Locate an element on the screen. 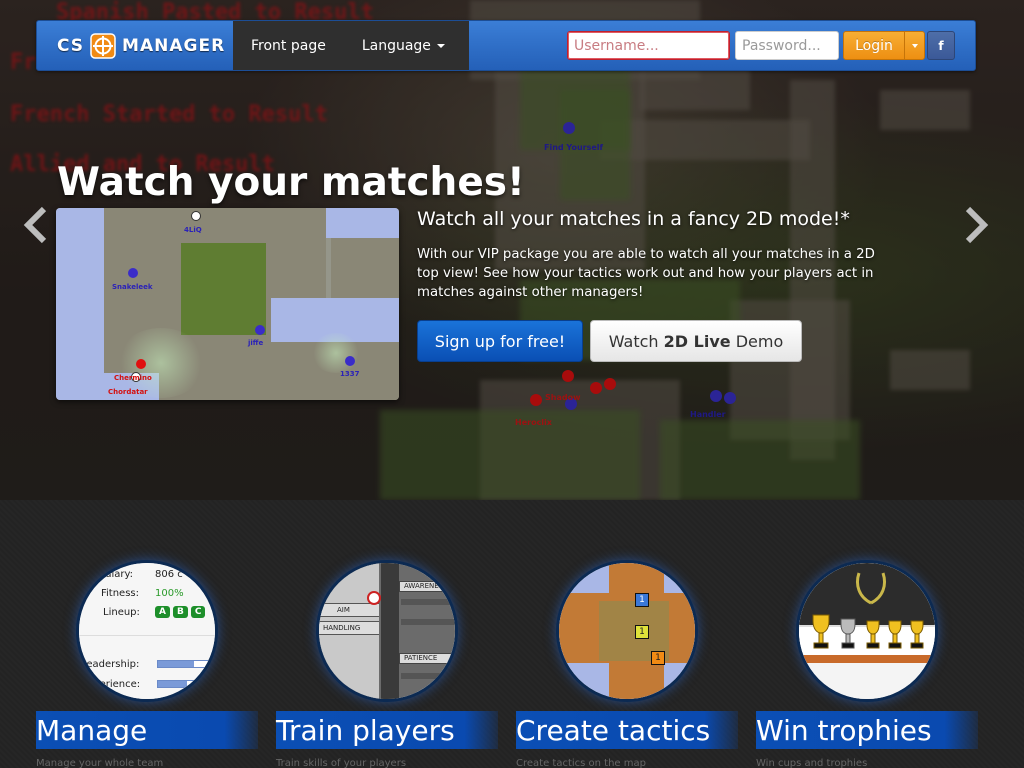 The image size is (1024, 768). feature-description: Create tactics on the map is located at coordinates (581, 763).